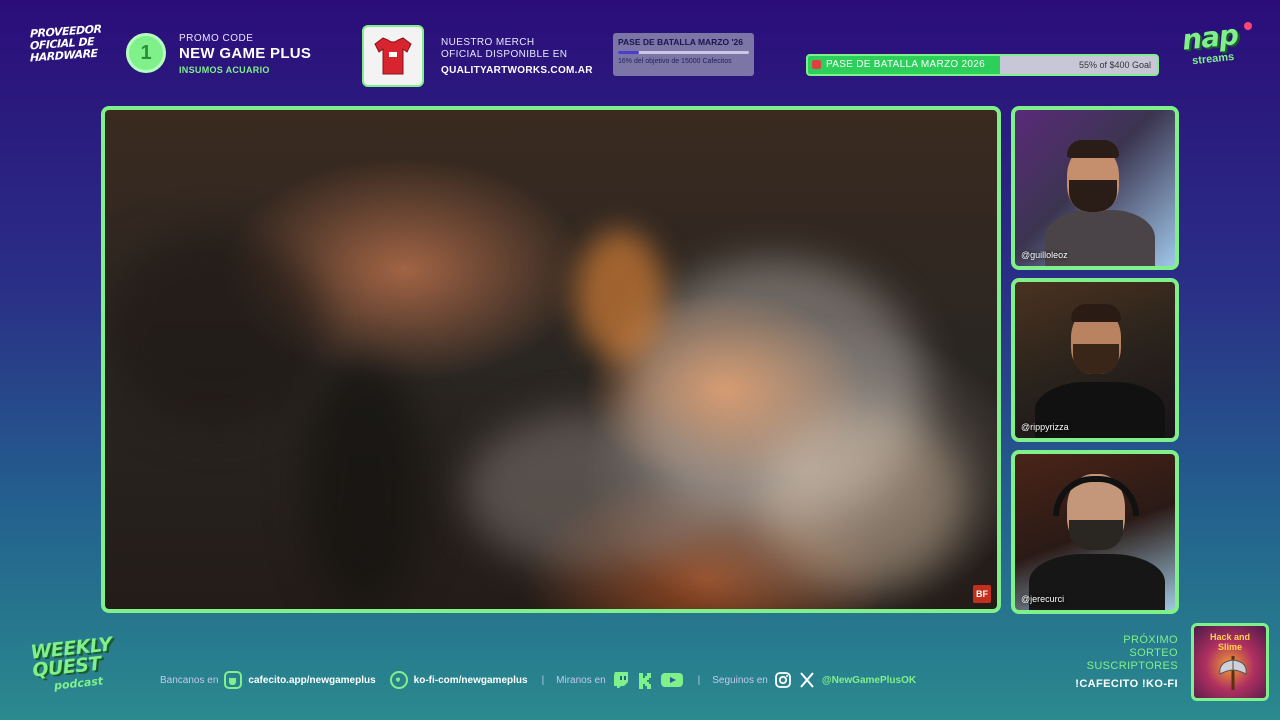 The width and height of the screenshot is (1280, 720). What do you see at coordinates (1217, 42) in the screenshot?
I see `nap-streams-logo: nap streams` at bounding box center [1217, 42].